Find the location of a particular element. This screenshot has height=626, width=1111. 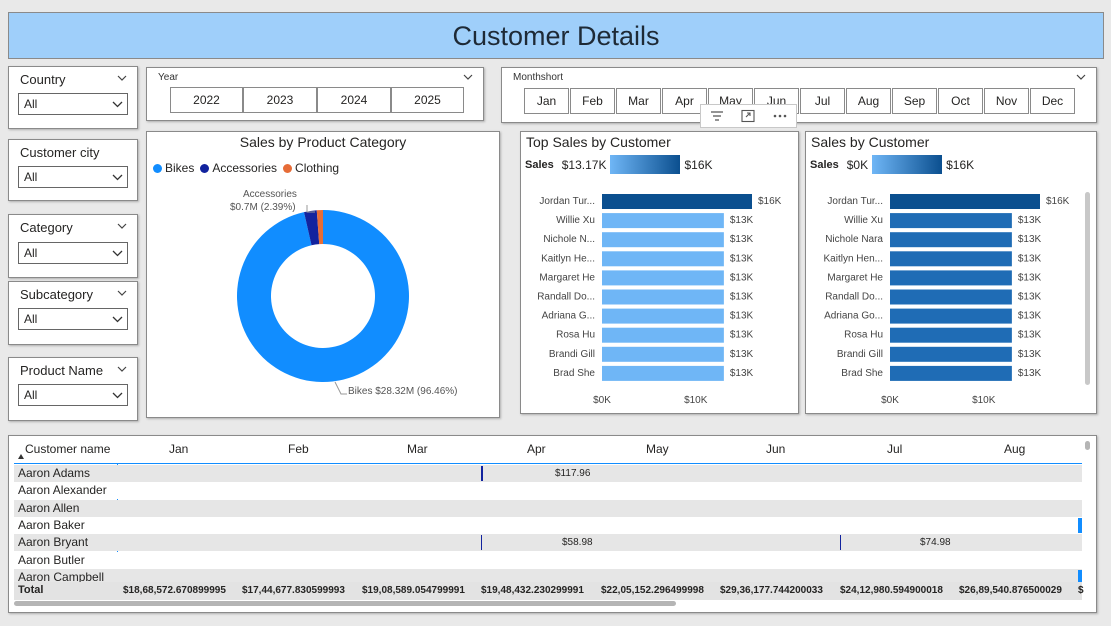

table-row: Aaron Alexander is located at coordinates (548, 490).